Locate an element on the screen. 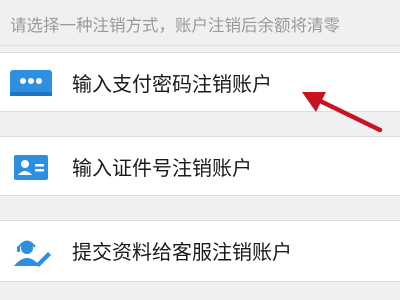  id-card-icon is located at coordinates (31, 168).